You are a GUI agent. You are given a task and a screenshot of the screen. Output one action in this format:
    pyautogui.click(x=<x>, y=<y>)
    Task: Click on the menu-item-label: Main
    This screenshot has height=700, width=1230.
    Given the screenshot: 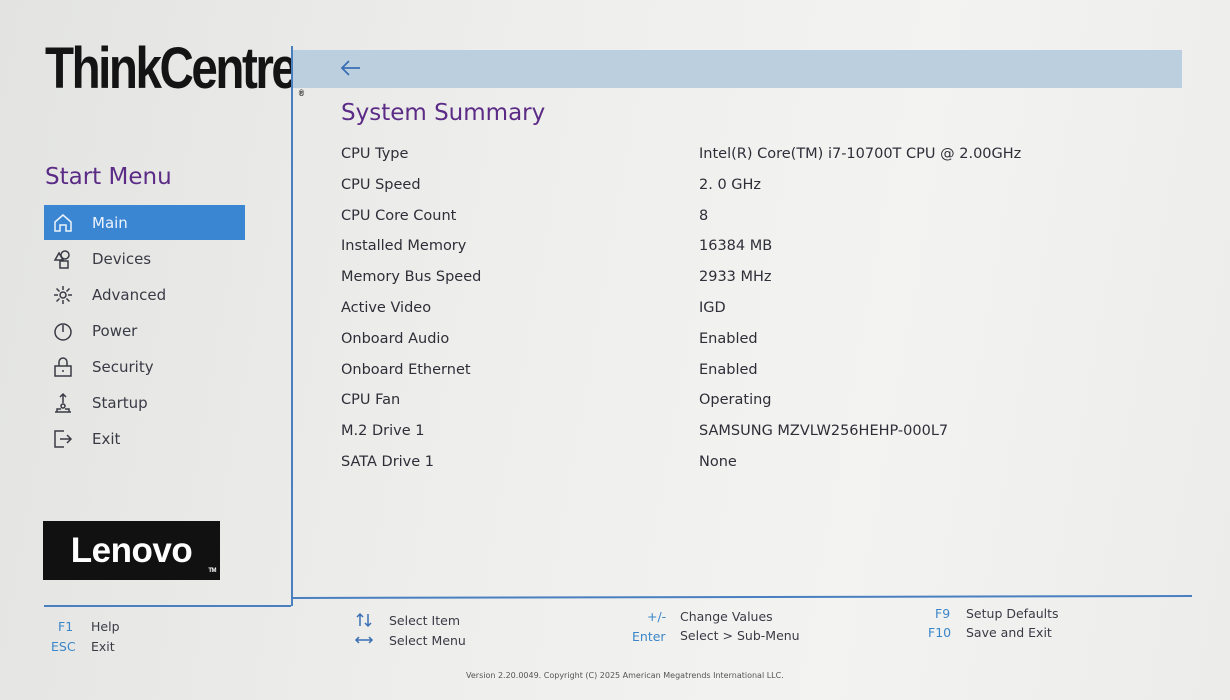 What is the action you would take?
    pyautogui.click(x=110, y=222)
    